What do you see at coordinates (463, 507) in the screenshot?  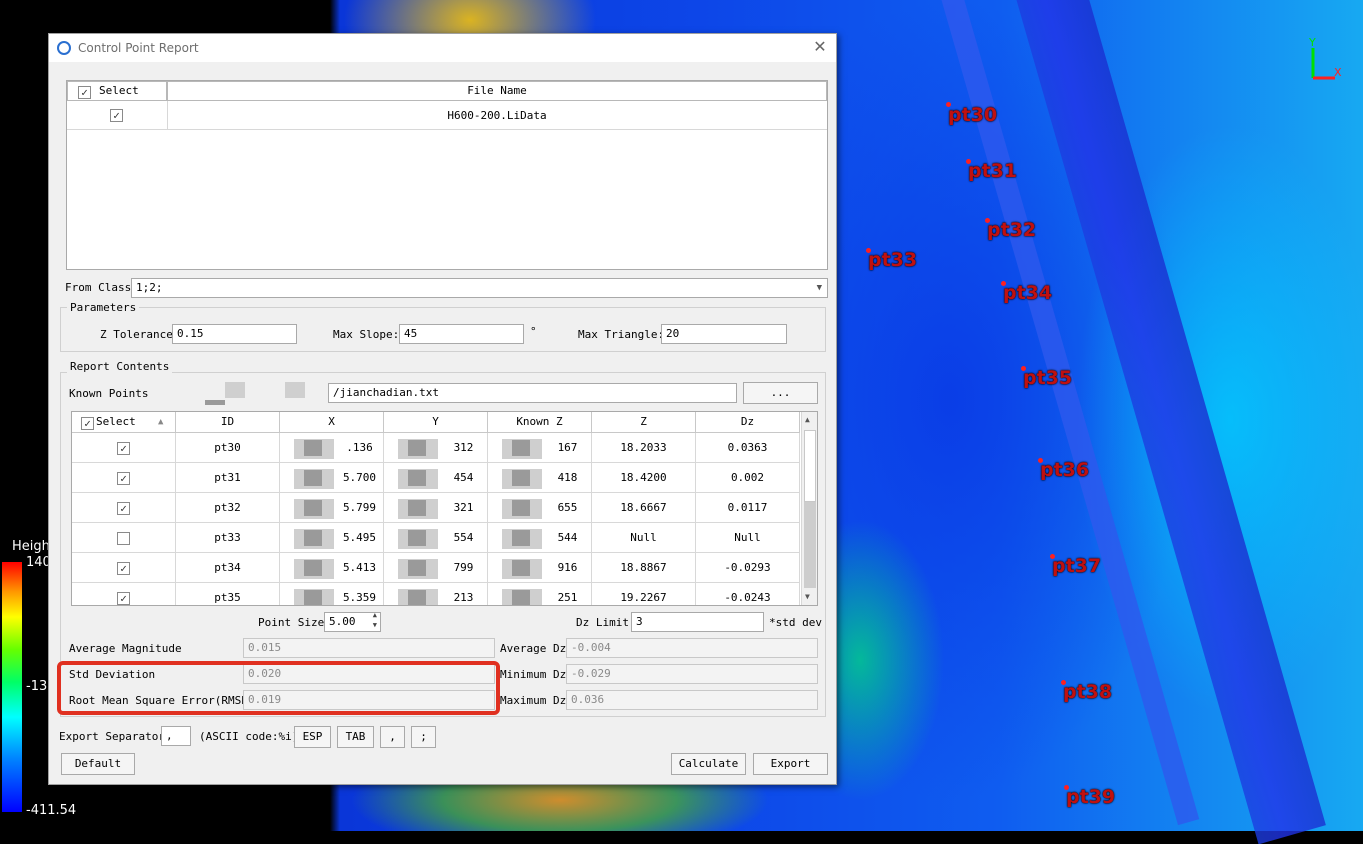 I see `y-cell-value: 321` at bounding box center [463, 507].